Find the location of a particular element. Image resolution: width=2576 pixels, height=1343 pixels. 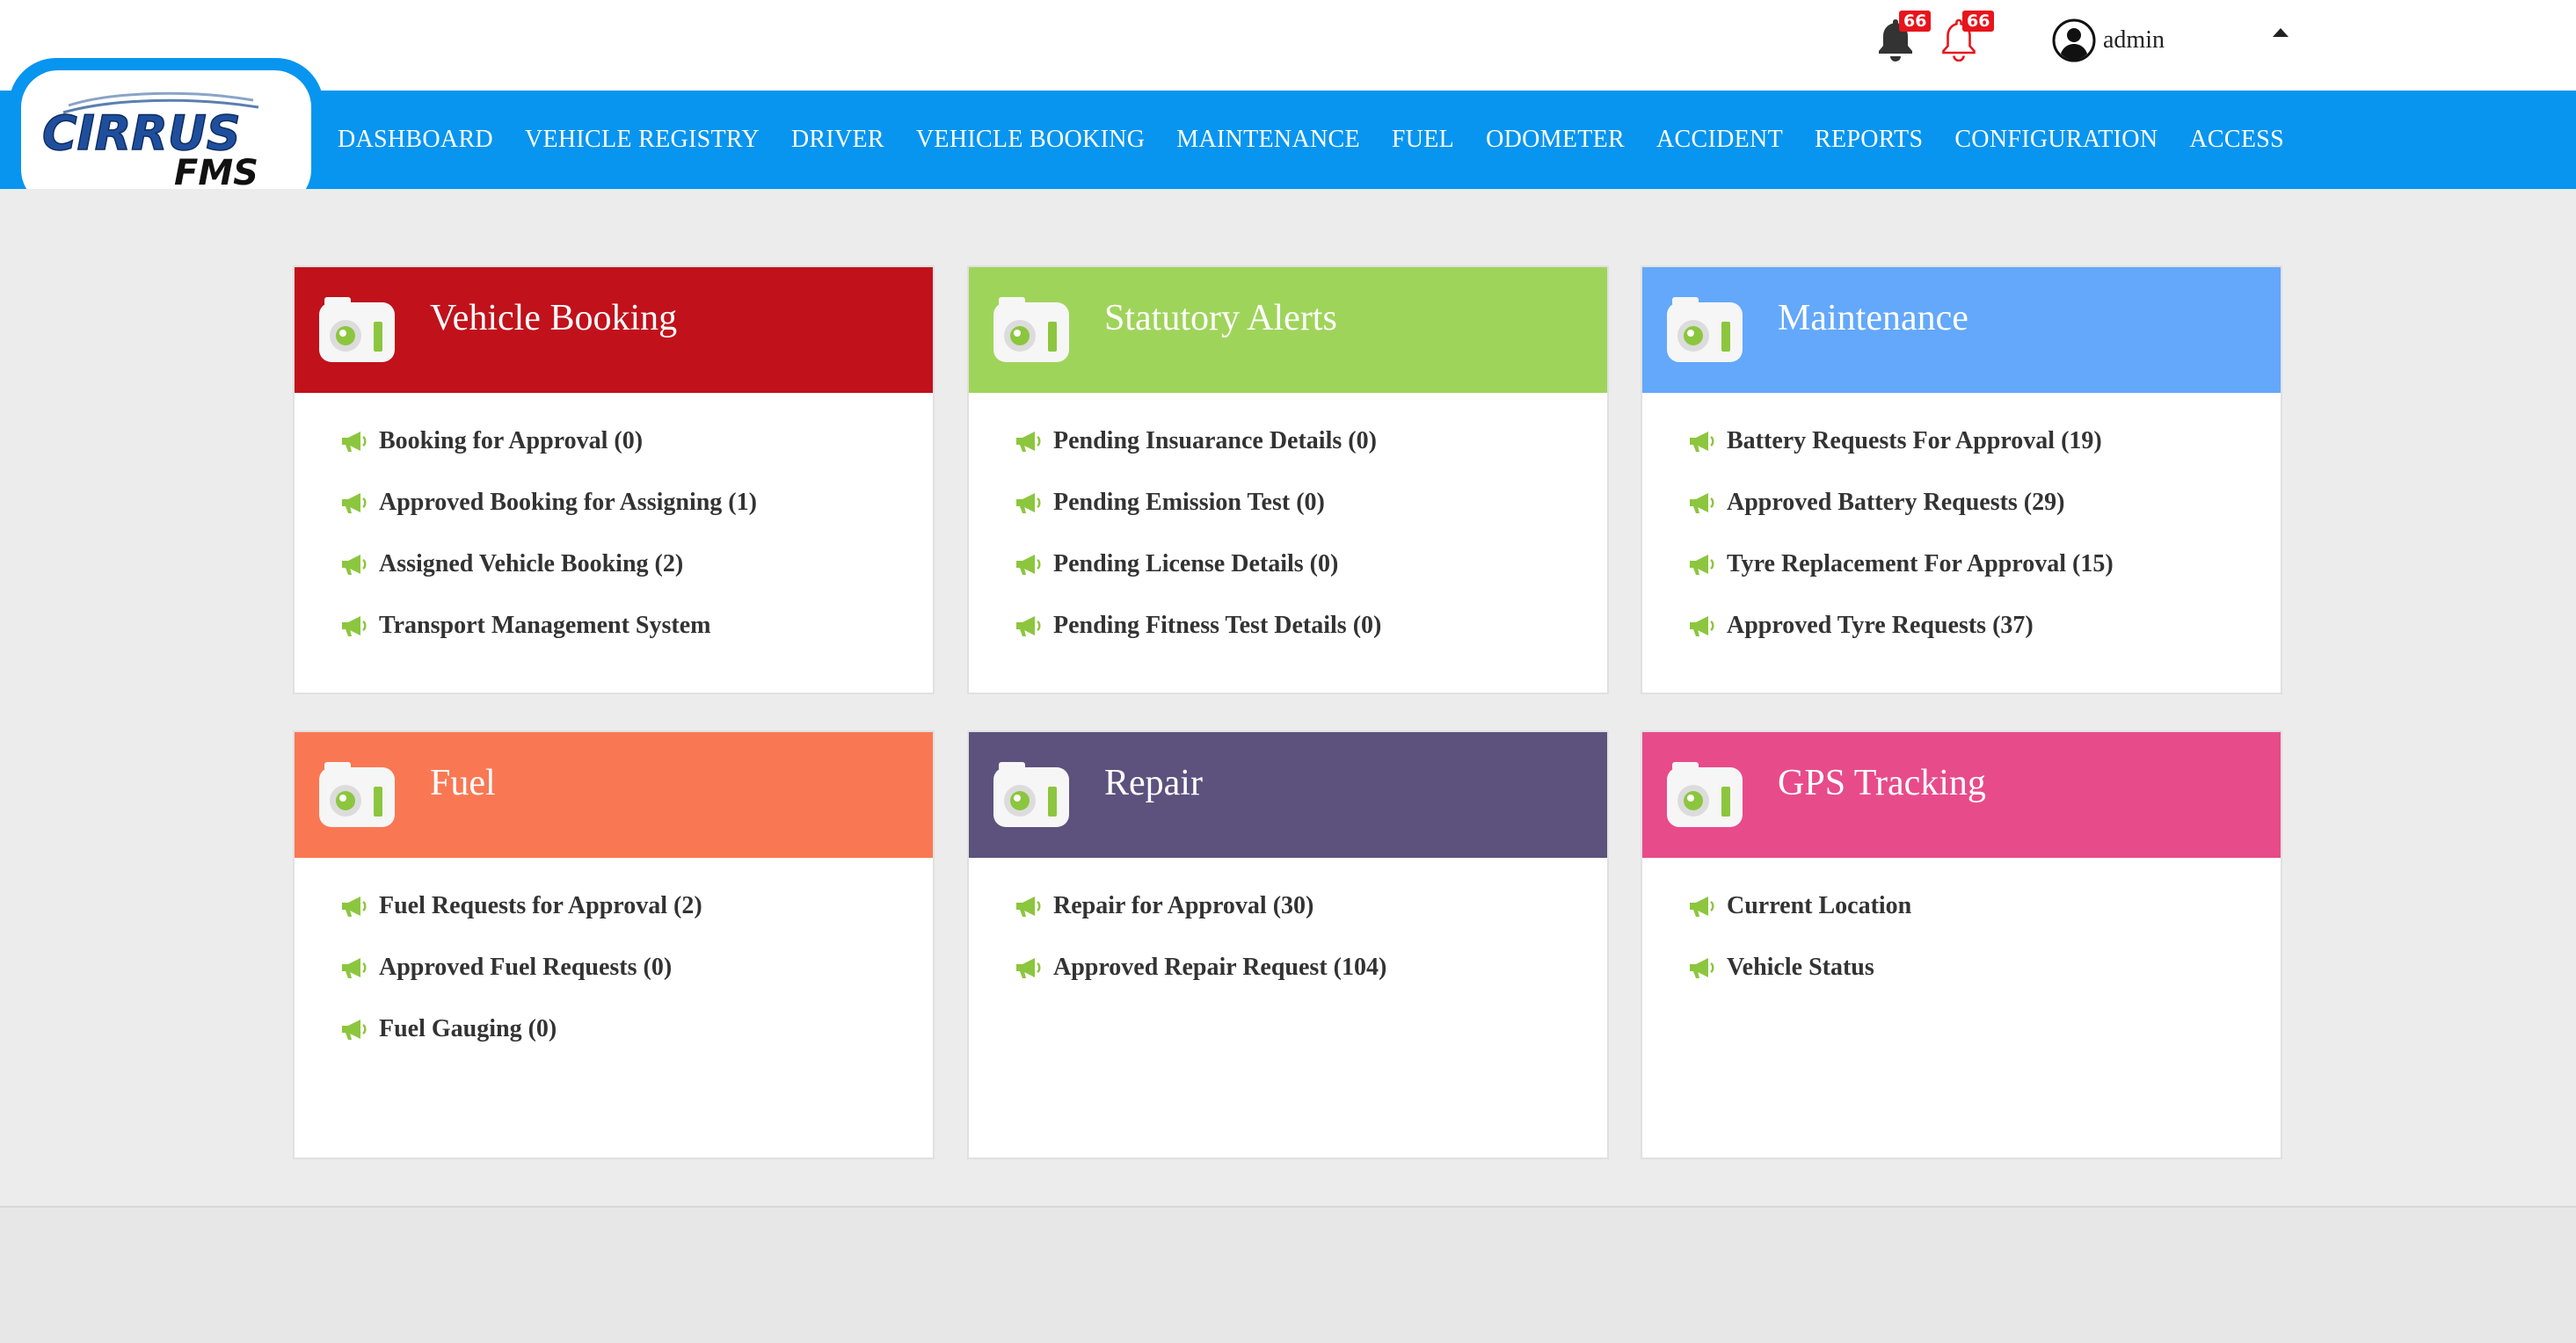

list-item: Fuel Requests for Approval (2) is located at coordinates (614, 906).